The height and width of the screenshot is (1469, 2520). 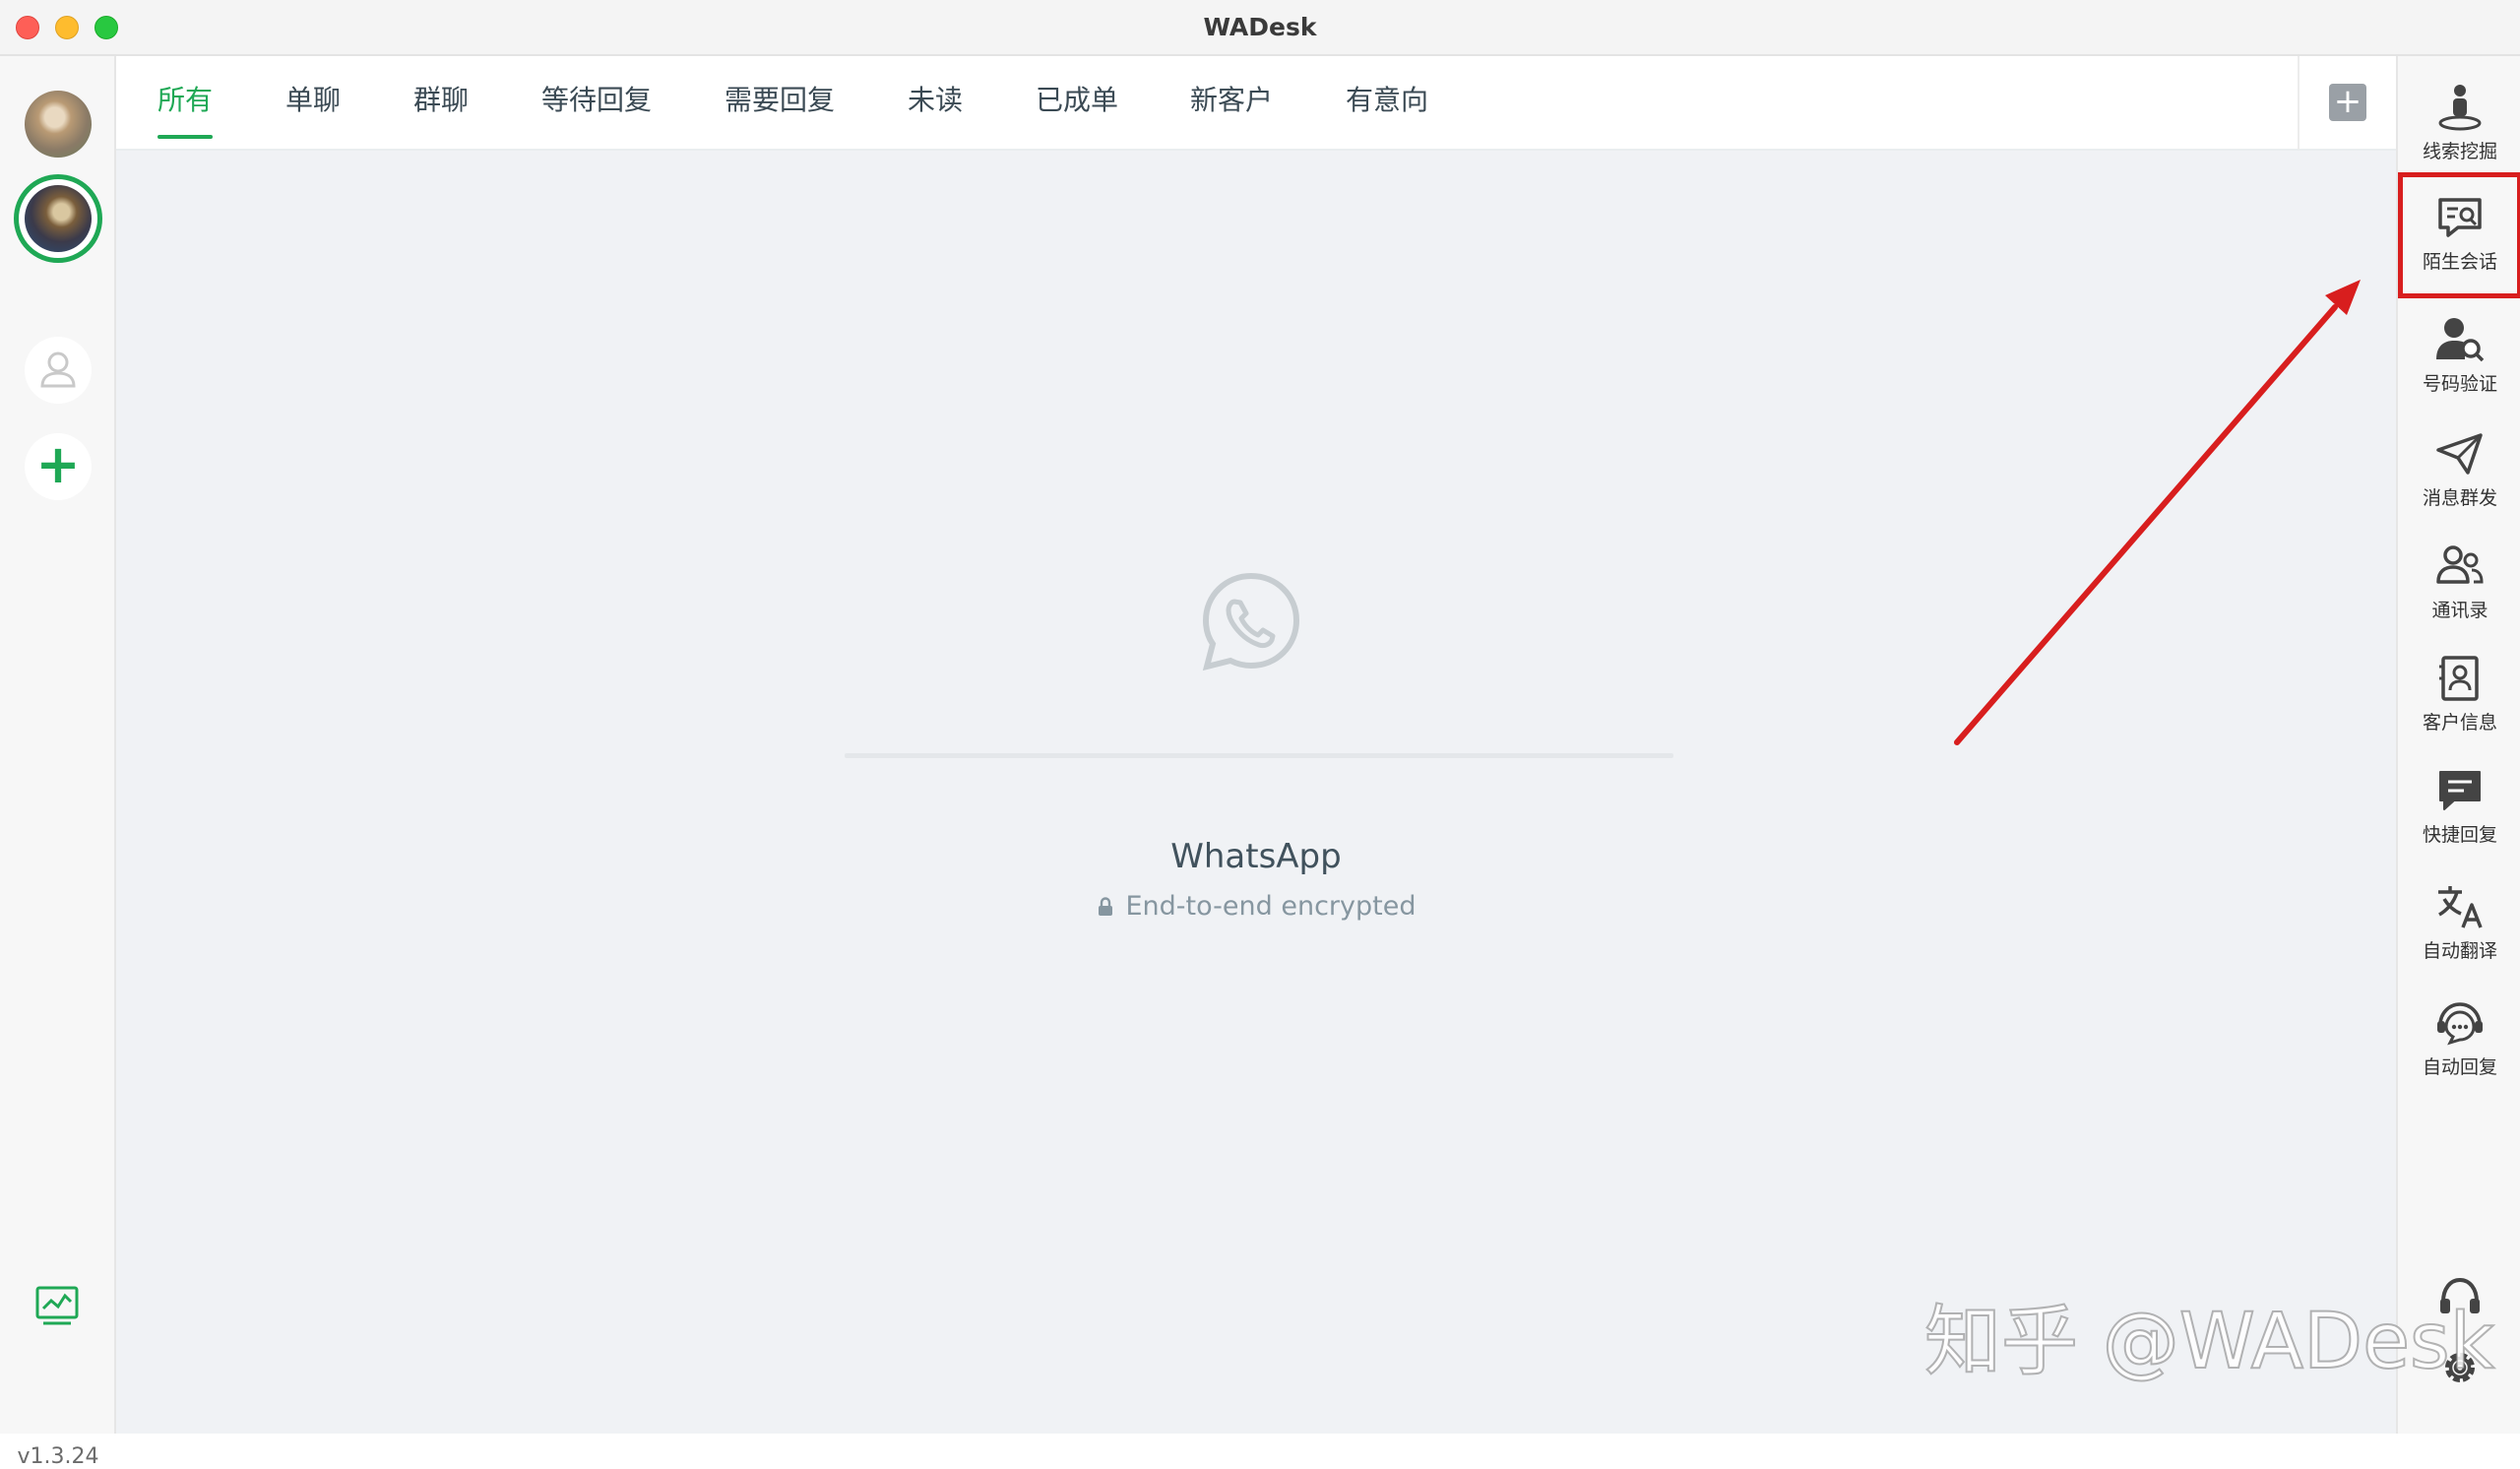 I want to click on account-placeholder, so click(x=58, y=370).